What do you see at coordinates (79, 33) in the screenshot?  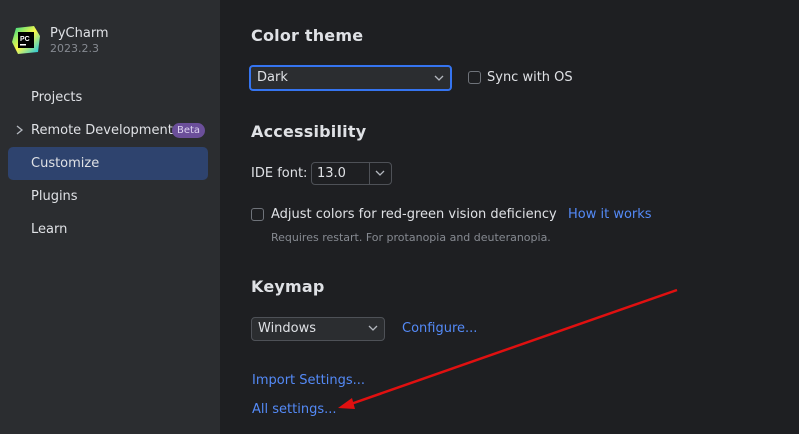 I see `app-name: PyCharm` at bounding box center [79, 33].